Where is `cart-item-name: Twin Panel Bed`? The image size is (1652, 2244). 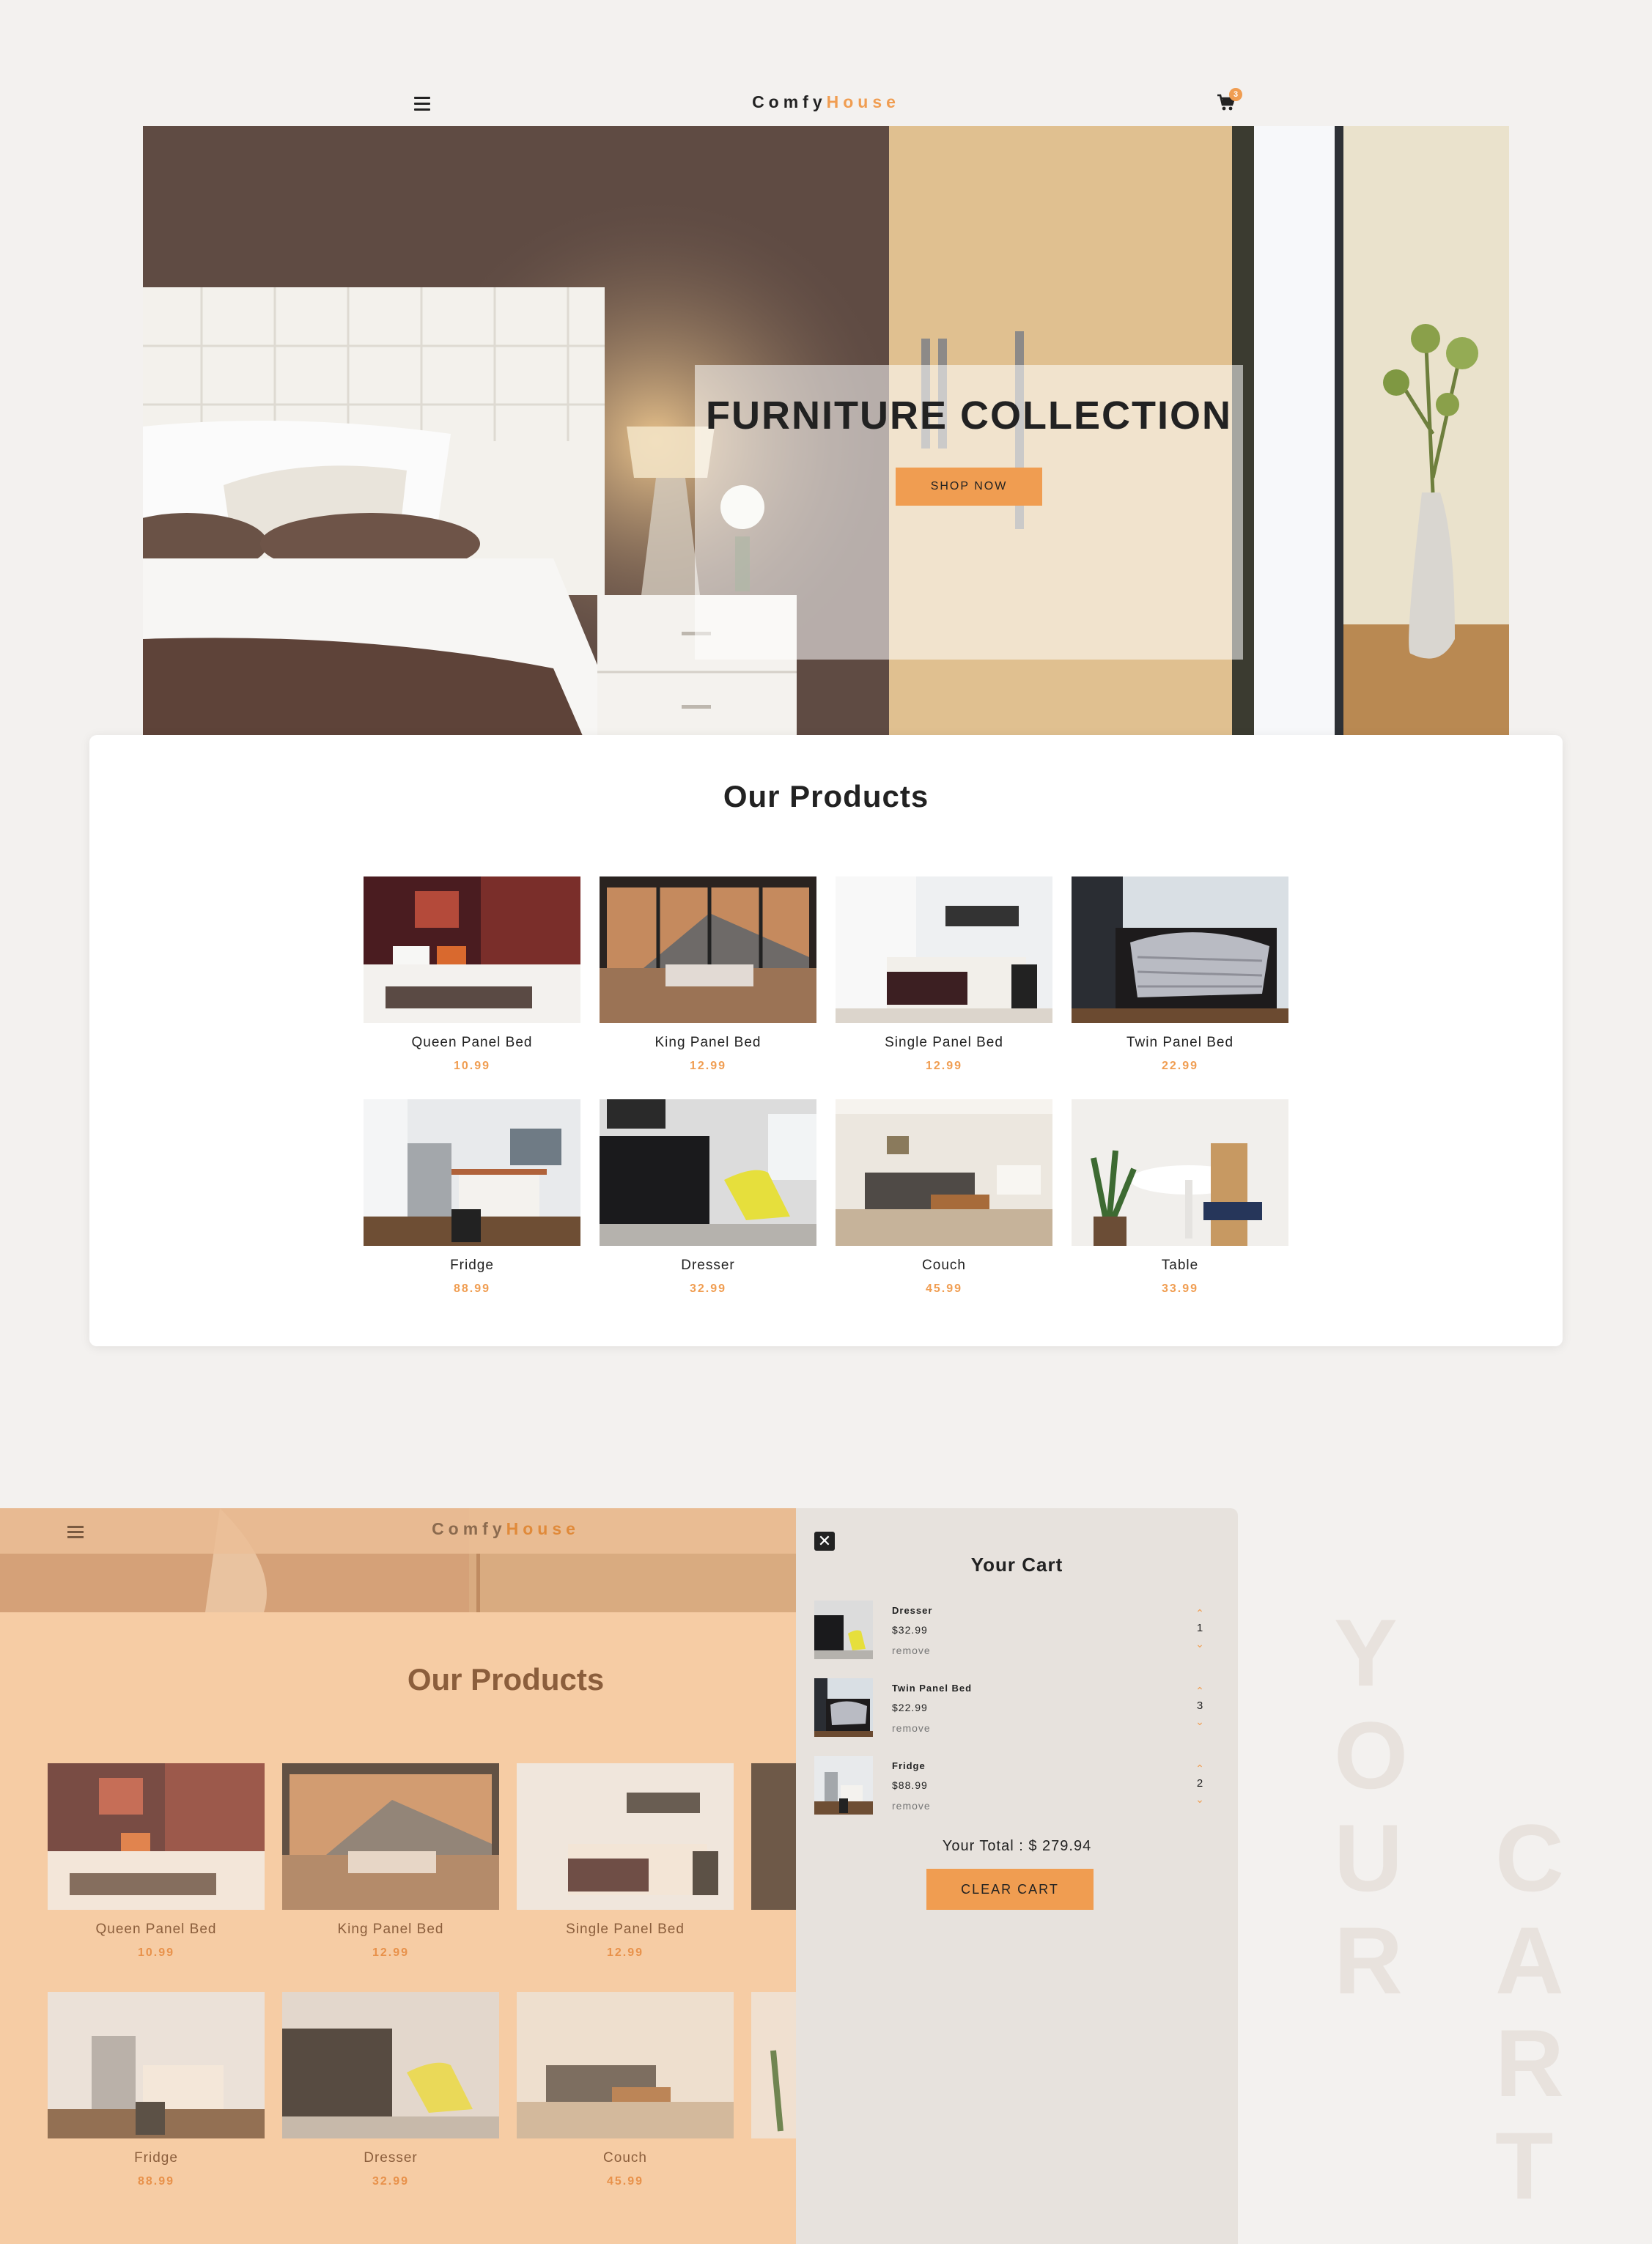 cart-item-name: Twin Panel Bed is located at coordinates (933, 1688).